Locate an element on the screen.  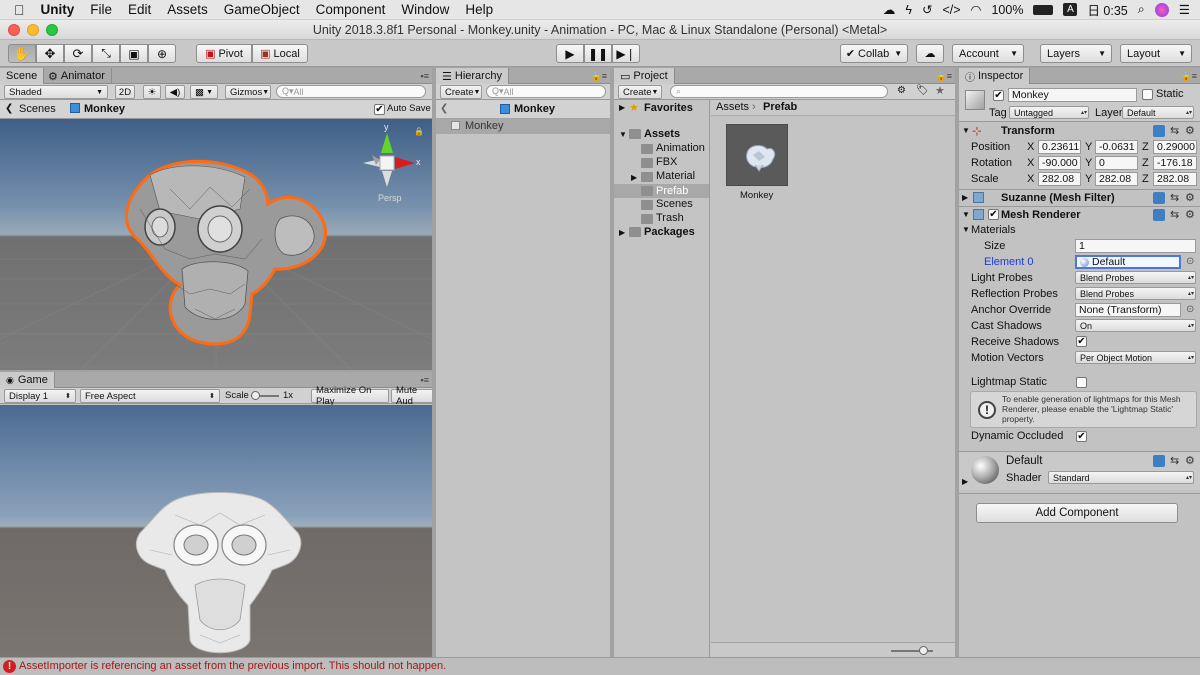
scene-search-input: Q▾ All is located at coordinates (351, 91).